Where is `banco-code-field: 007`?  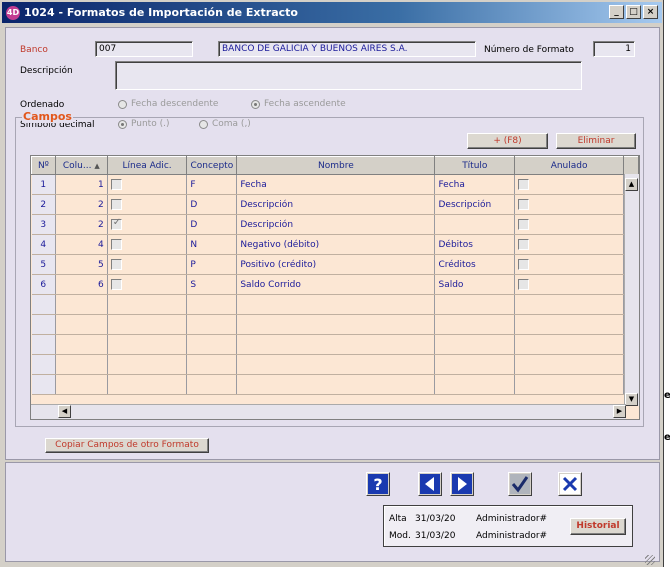
banco-code-field: 007 is located at coordinates (144, 49).